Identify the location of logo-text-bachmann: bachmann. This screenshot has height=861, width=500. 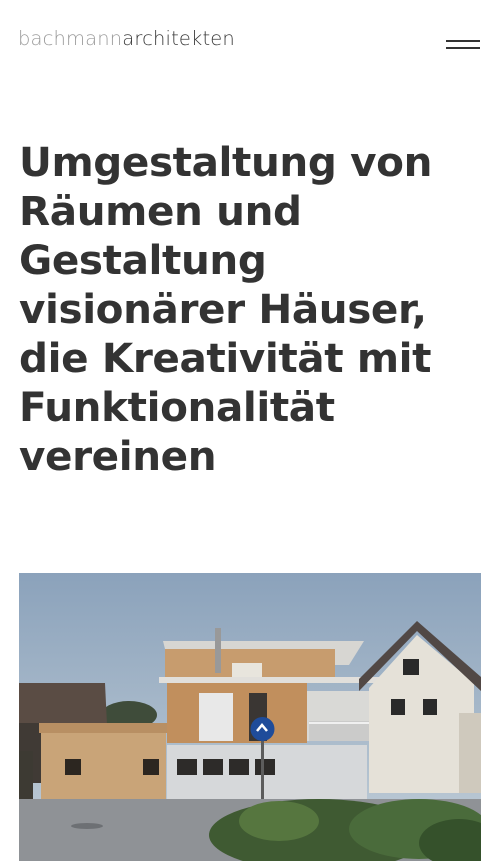
(70, 38).